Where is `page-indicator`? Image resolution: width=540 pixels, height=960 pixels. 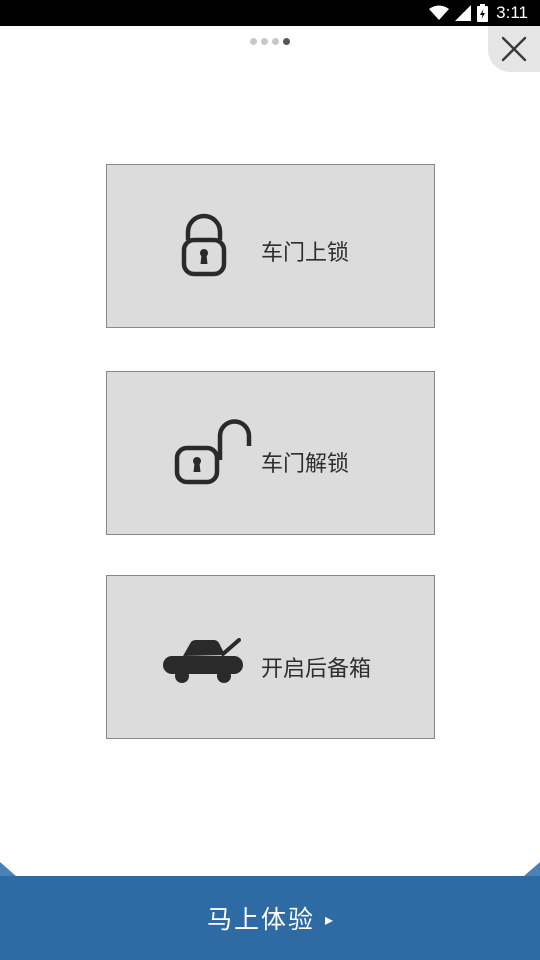 page-indicator is located at coordinates (270, 41).